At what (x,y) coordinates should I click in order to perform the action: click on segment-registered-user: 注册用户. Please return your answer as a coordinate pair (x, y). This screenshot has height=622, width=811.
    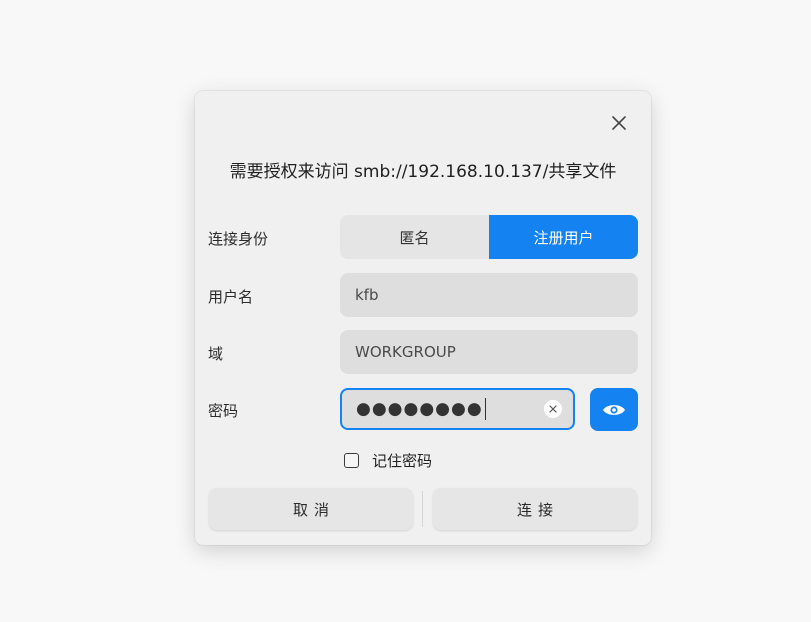
    Looking at the image, I should click on (563, 237).